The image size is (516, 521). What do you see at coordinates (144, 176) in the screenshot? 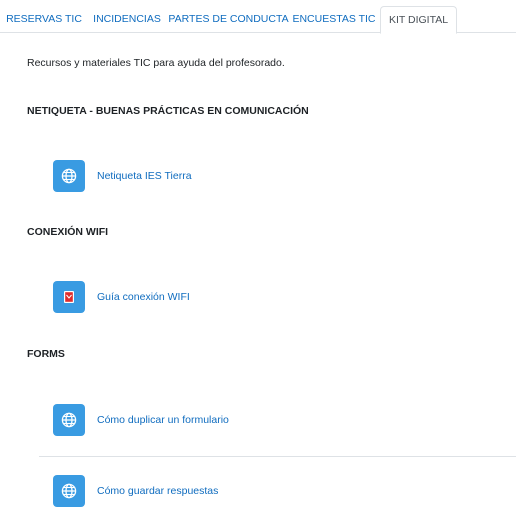
I see `activity-link: Netiqueta IES Tierra` at bounding box center [144, 176].